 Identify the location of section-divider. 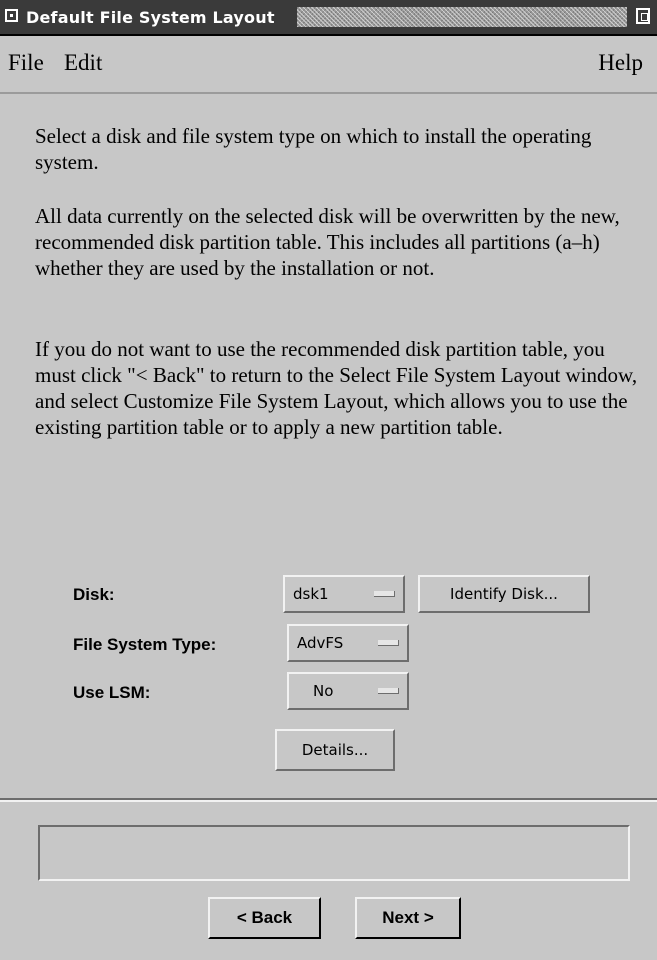
(328, 800).